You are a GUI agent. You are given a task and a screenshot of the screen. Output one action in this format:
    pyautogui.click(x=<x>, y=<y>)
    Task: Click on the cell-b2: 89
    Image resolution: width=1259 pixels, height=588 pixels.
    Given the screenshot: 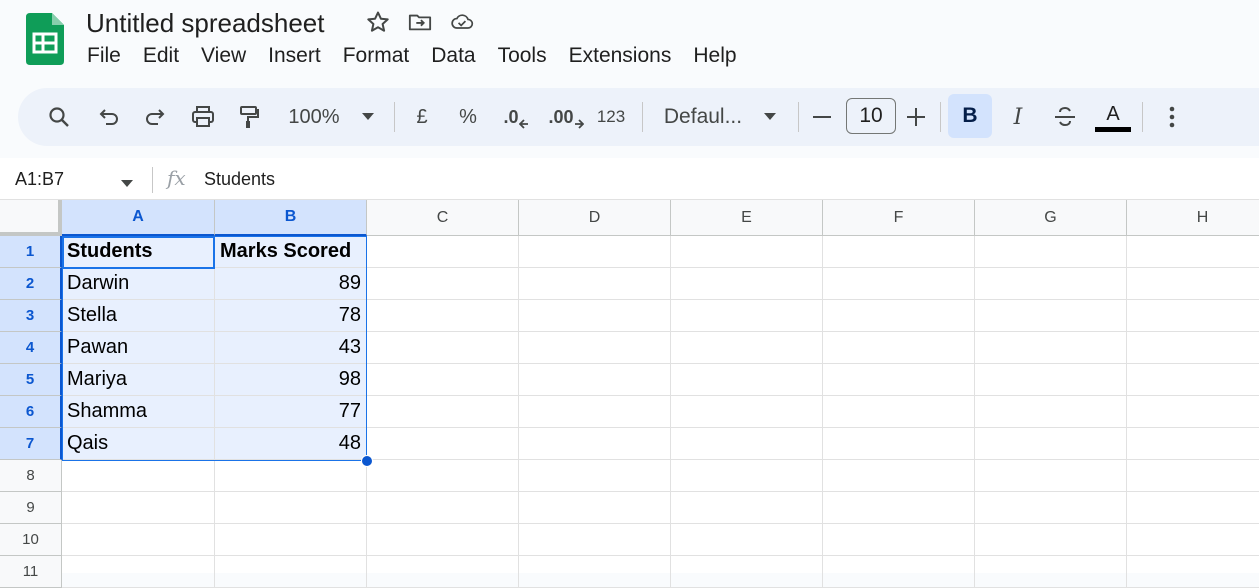 What is the action you would take?
    pyautogui.click(x=291, y=284)
    